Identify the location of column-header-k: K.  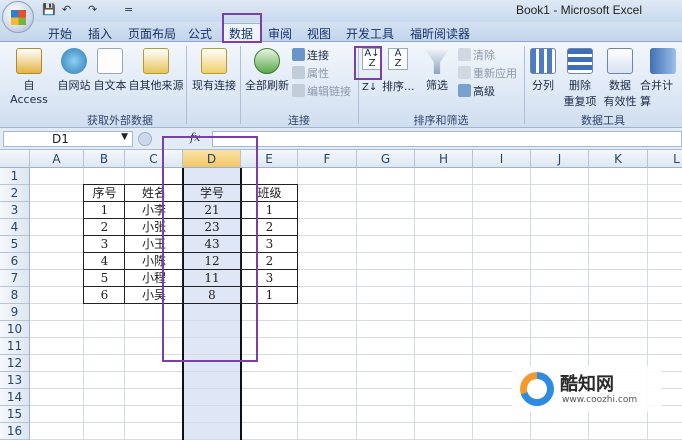
(618, 159).